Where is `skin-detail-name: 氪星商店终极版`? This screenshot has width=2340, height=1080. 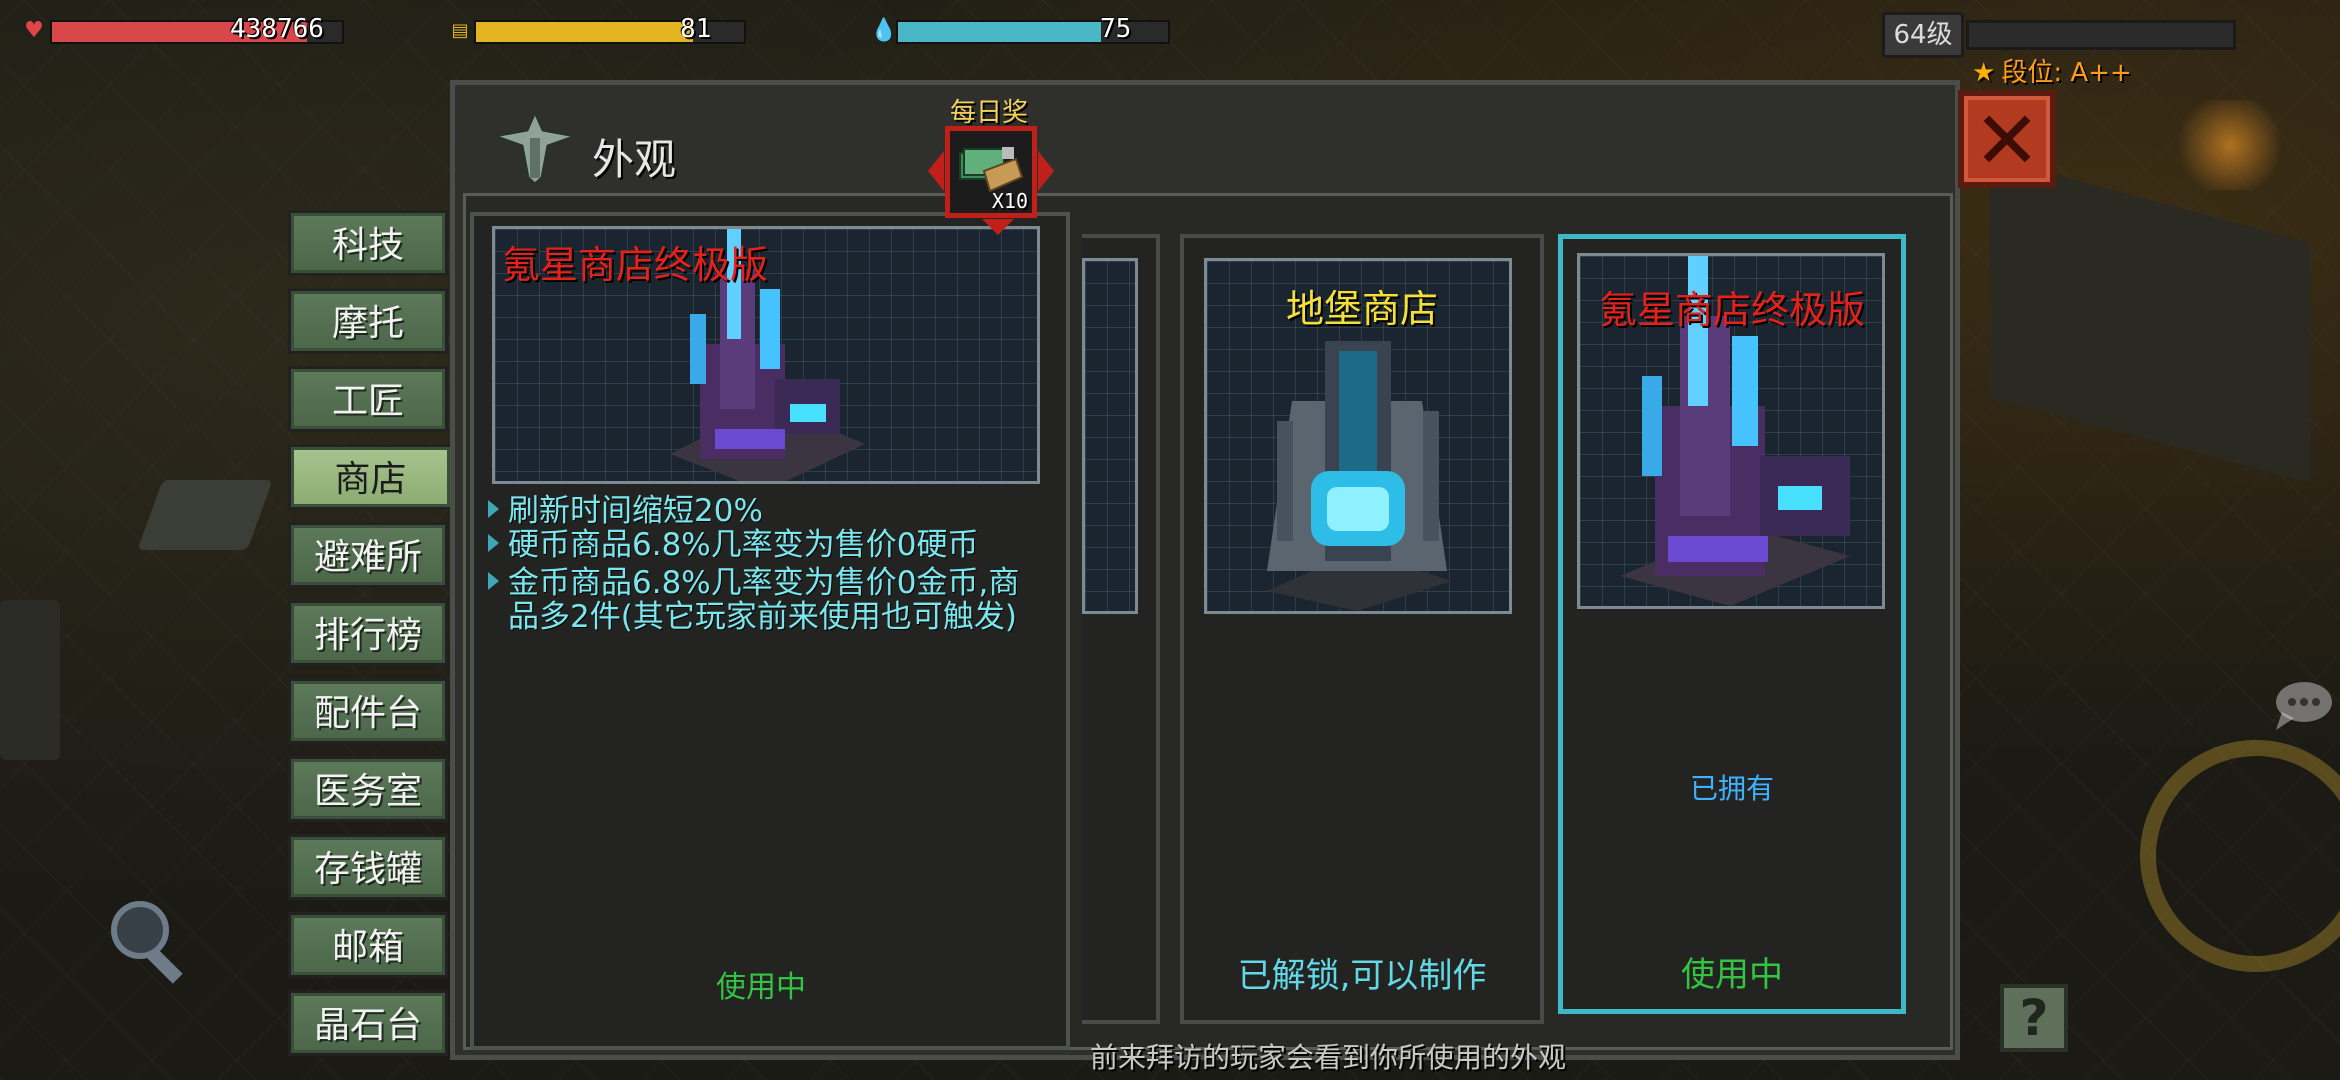
skin-detail-name: 氪星商店终极版 is located at coordinates (635, 265).